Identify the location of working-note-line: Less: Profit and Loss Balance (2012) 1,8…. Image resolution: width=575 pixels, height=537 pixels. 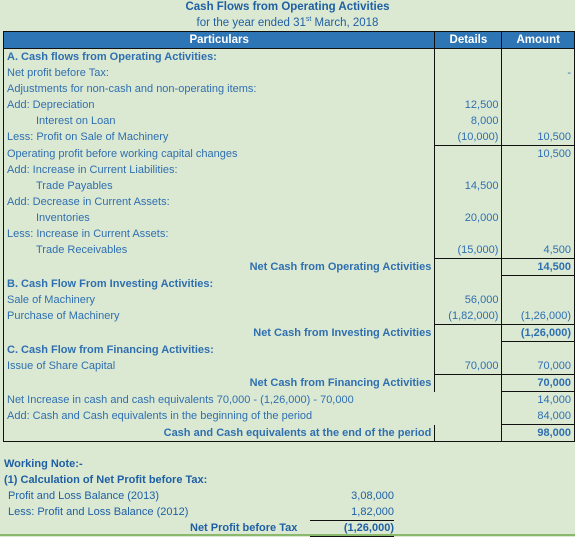
(199, 512).